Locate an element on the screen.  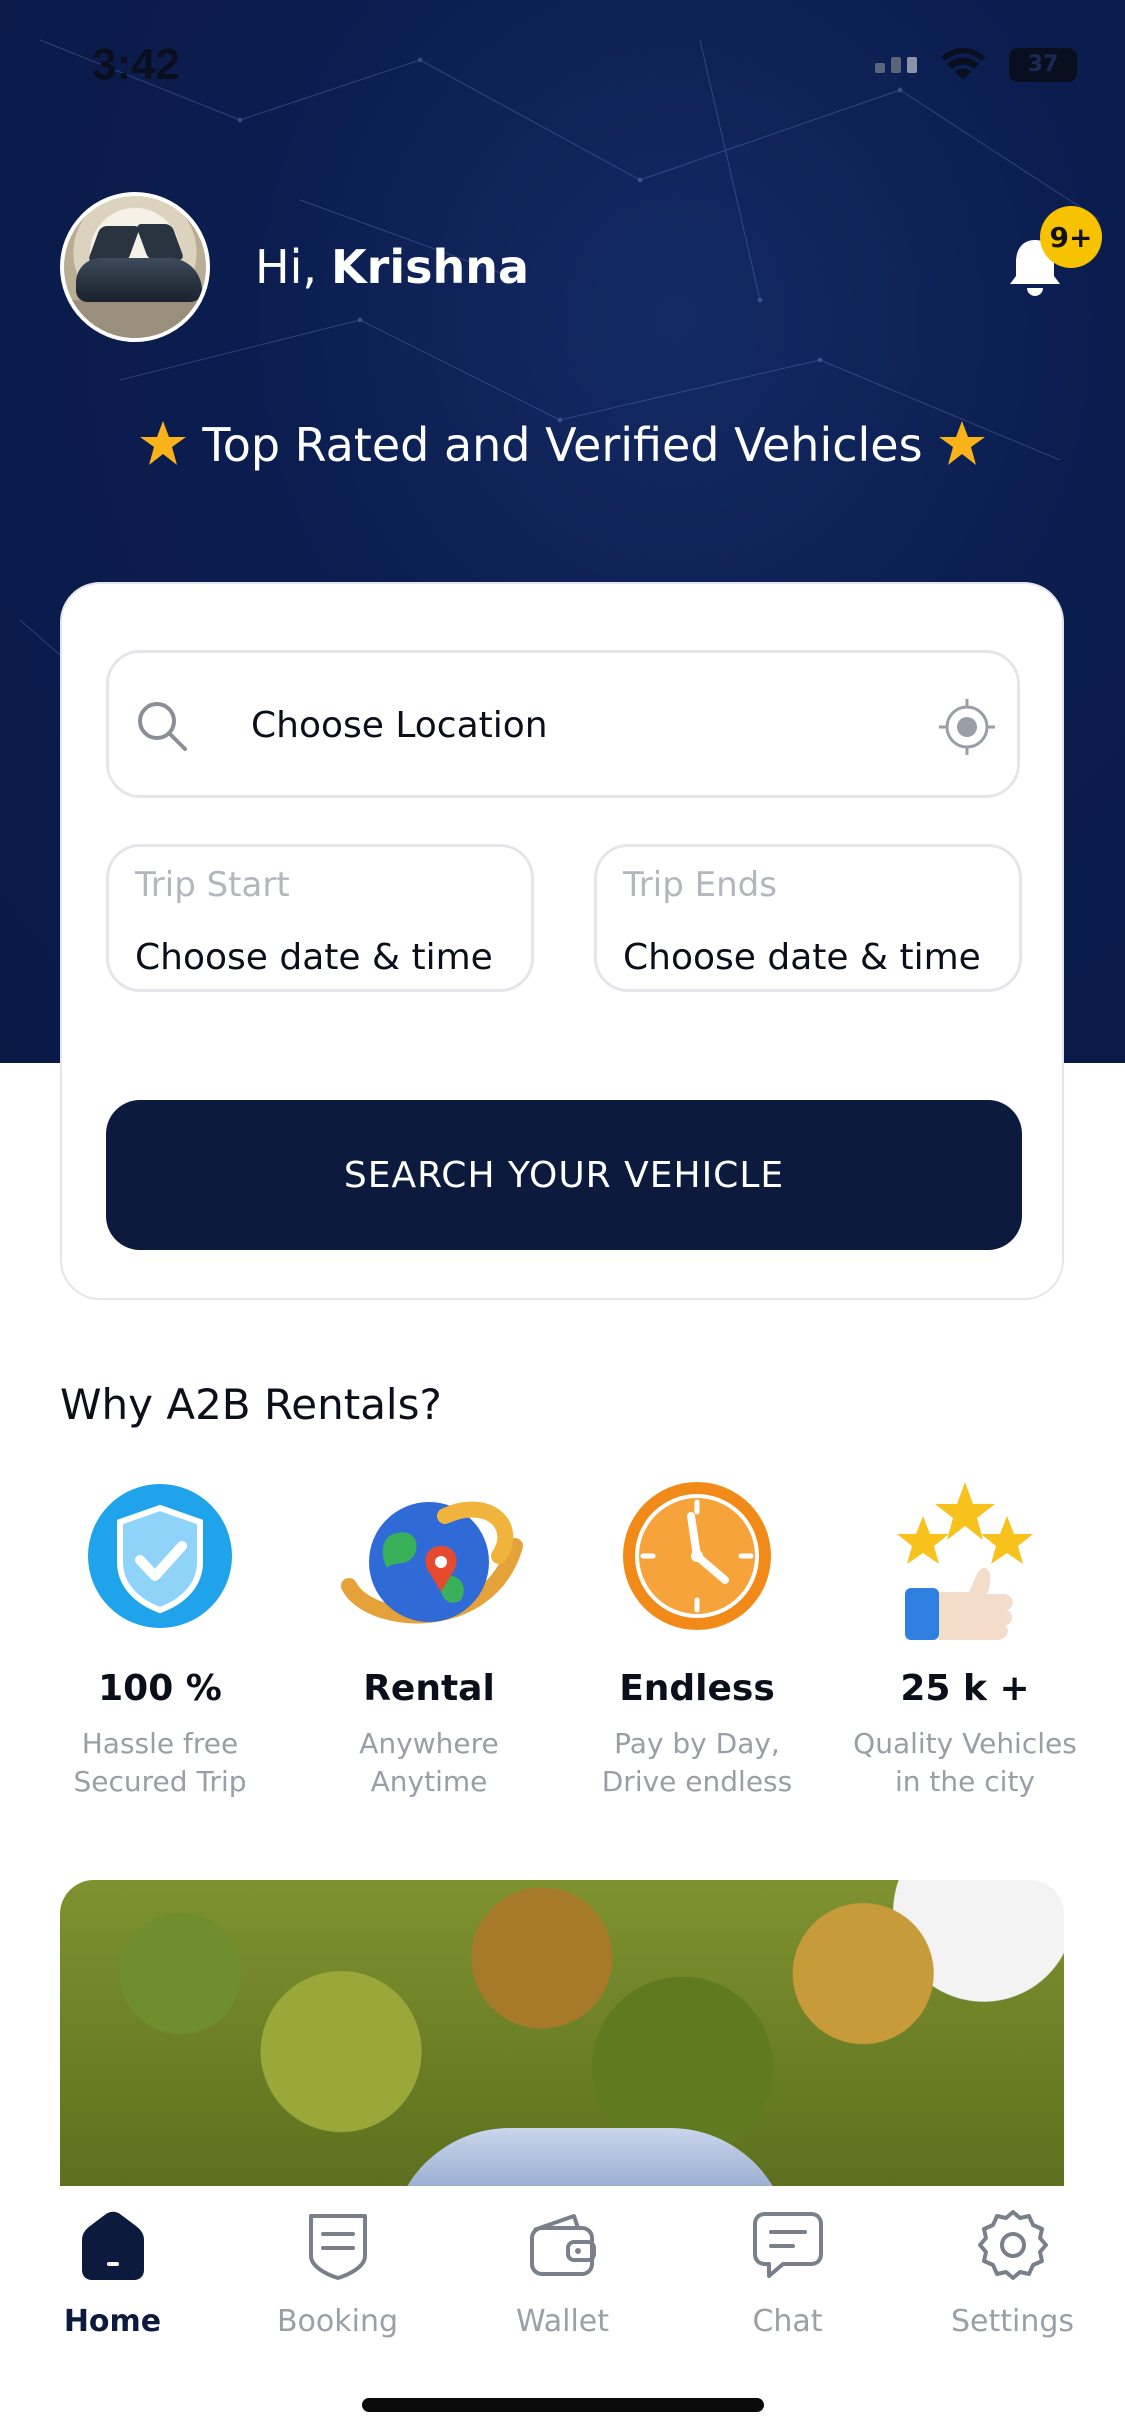
status-icons: 37 is located at coordinates (976, 65).